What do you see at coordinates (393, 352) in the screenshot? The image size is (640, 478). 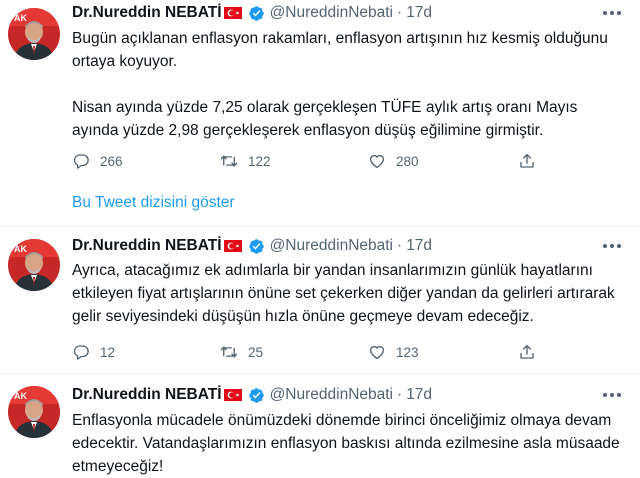 I see `like-button: 123` at bounding box center [393, 352].